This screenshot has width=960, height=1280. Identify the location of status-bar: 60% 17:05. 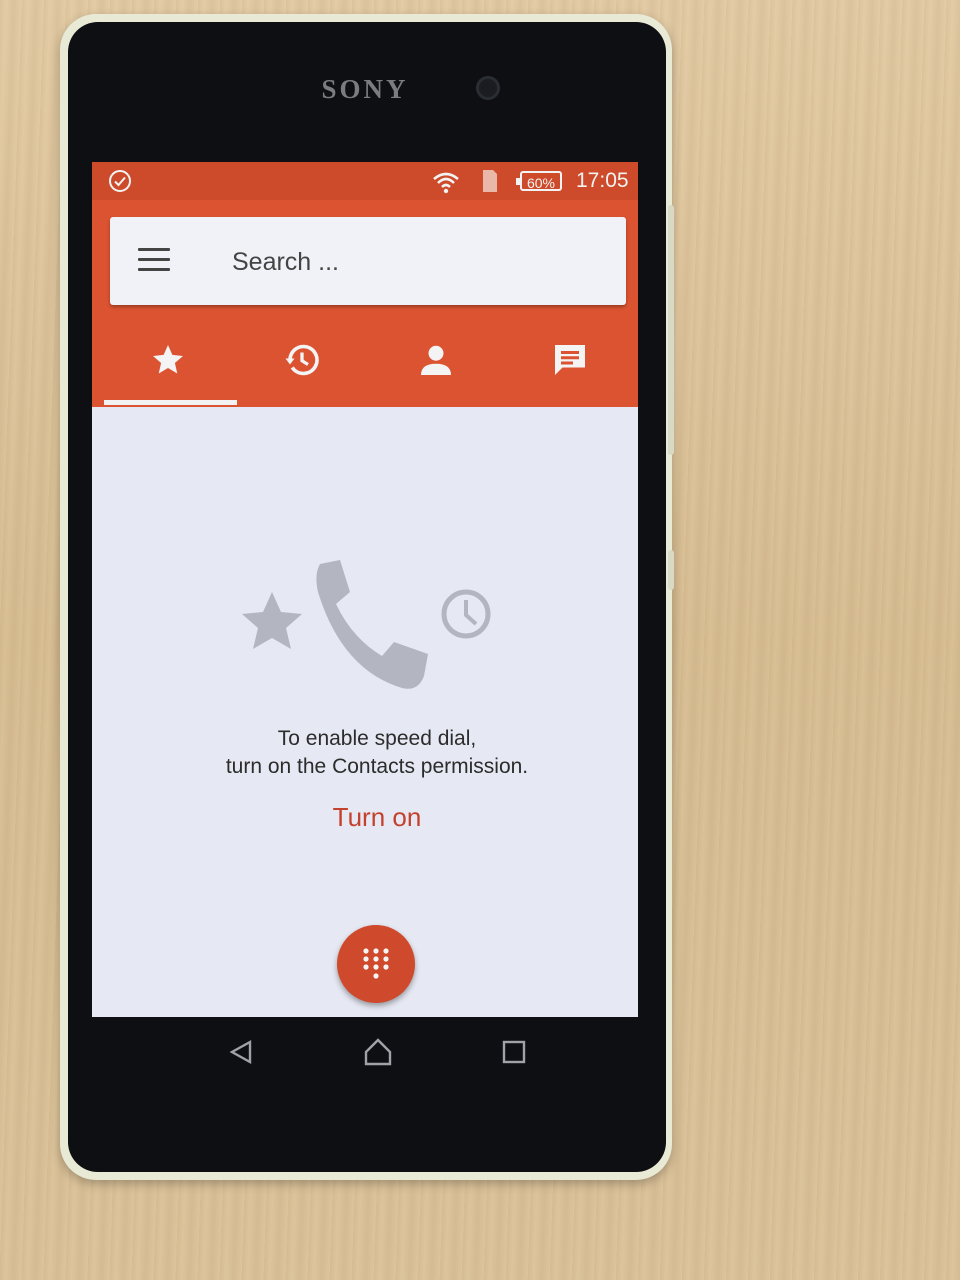
(365, 181).